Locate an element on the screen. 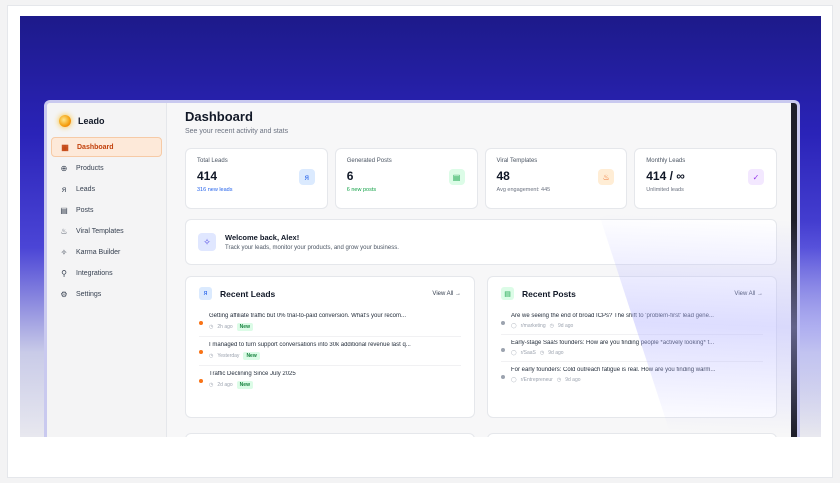 This screenshot has width=840, height=483. lead-meta: ◷ 2h ago New is located at coordinates (307, 327).